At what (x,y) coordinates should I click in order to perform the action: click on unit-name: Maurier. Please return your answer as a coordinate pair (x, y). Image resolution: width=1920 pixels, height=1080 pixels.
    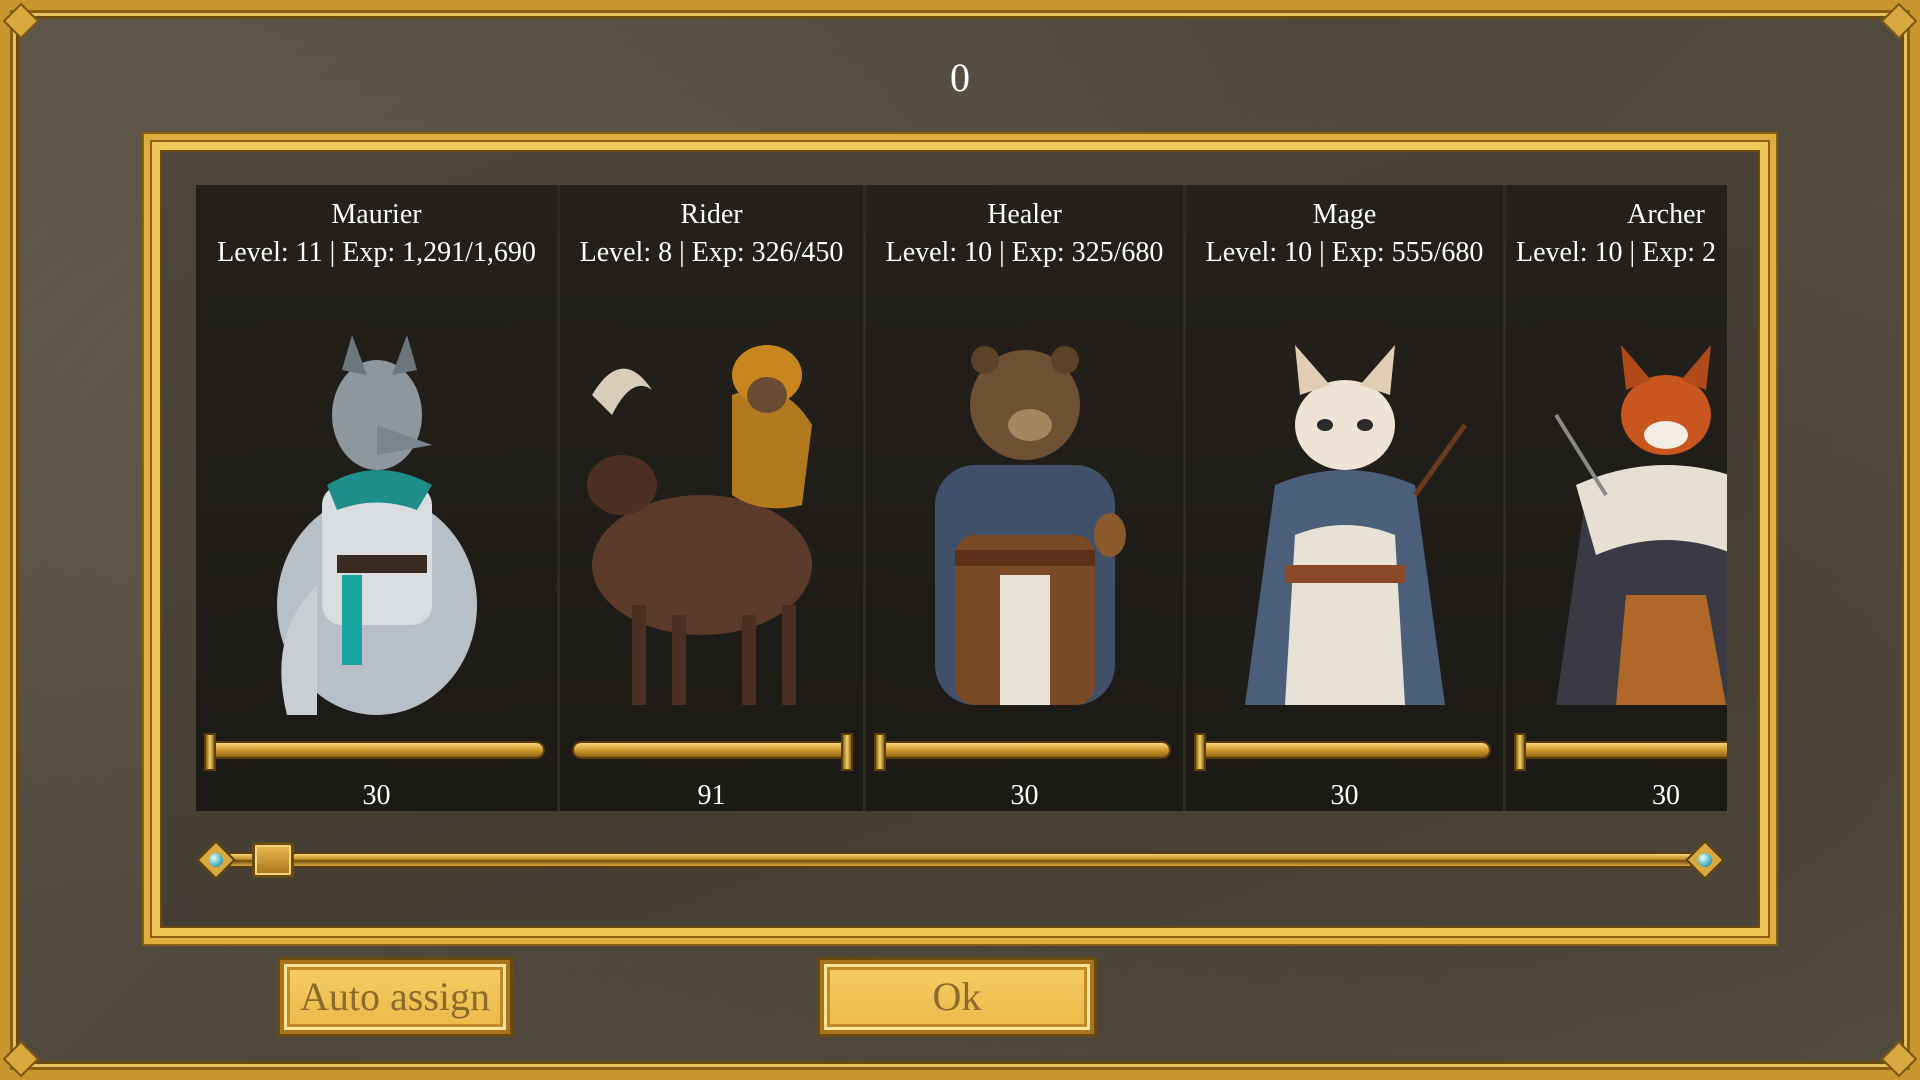
    Looking at the image, I should click on (376, 214).